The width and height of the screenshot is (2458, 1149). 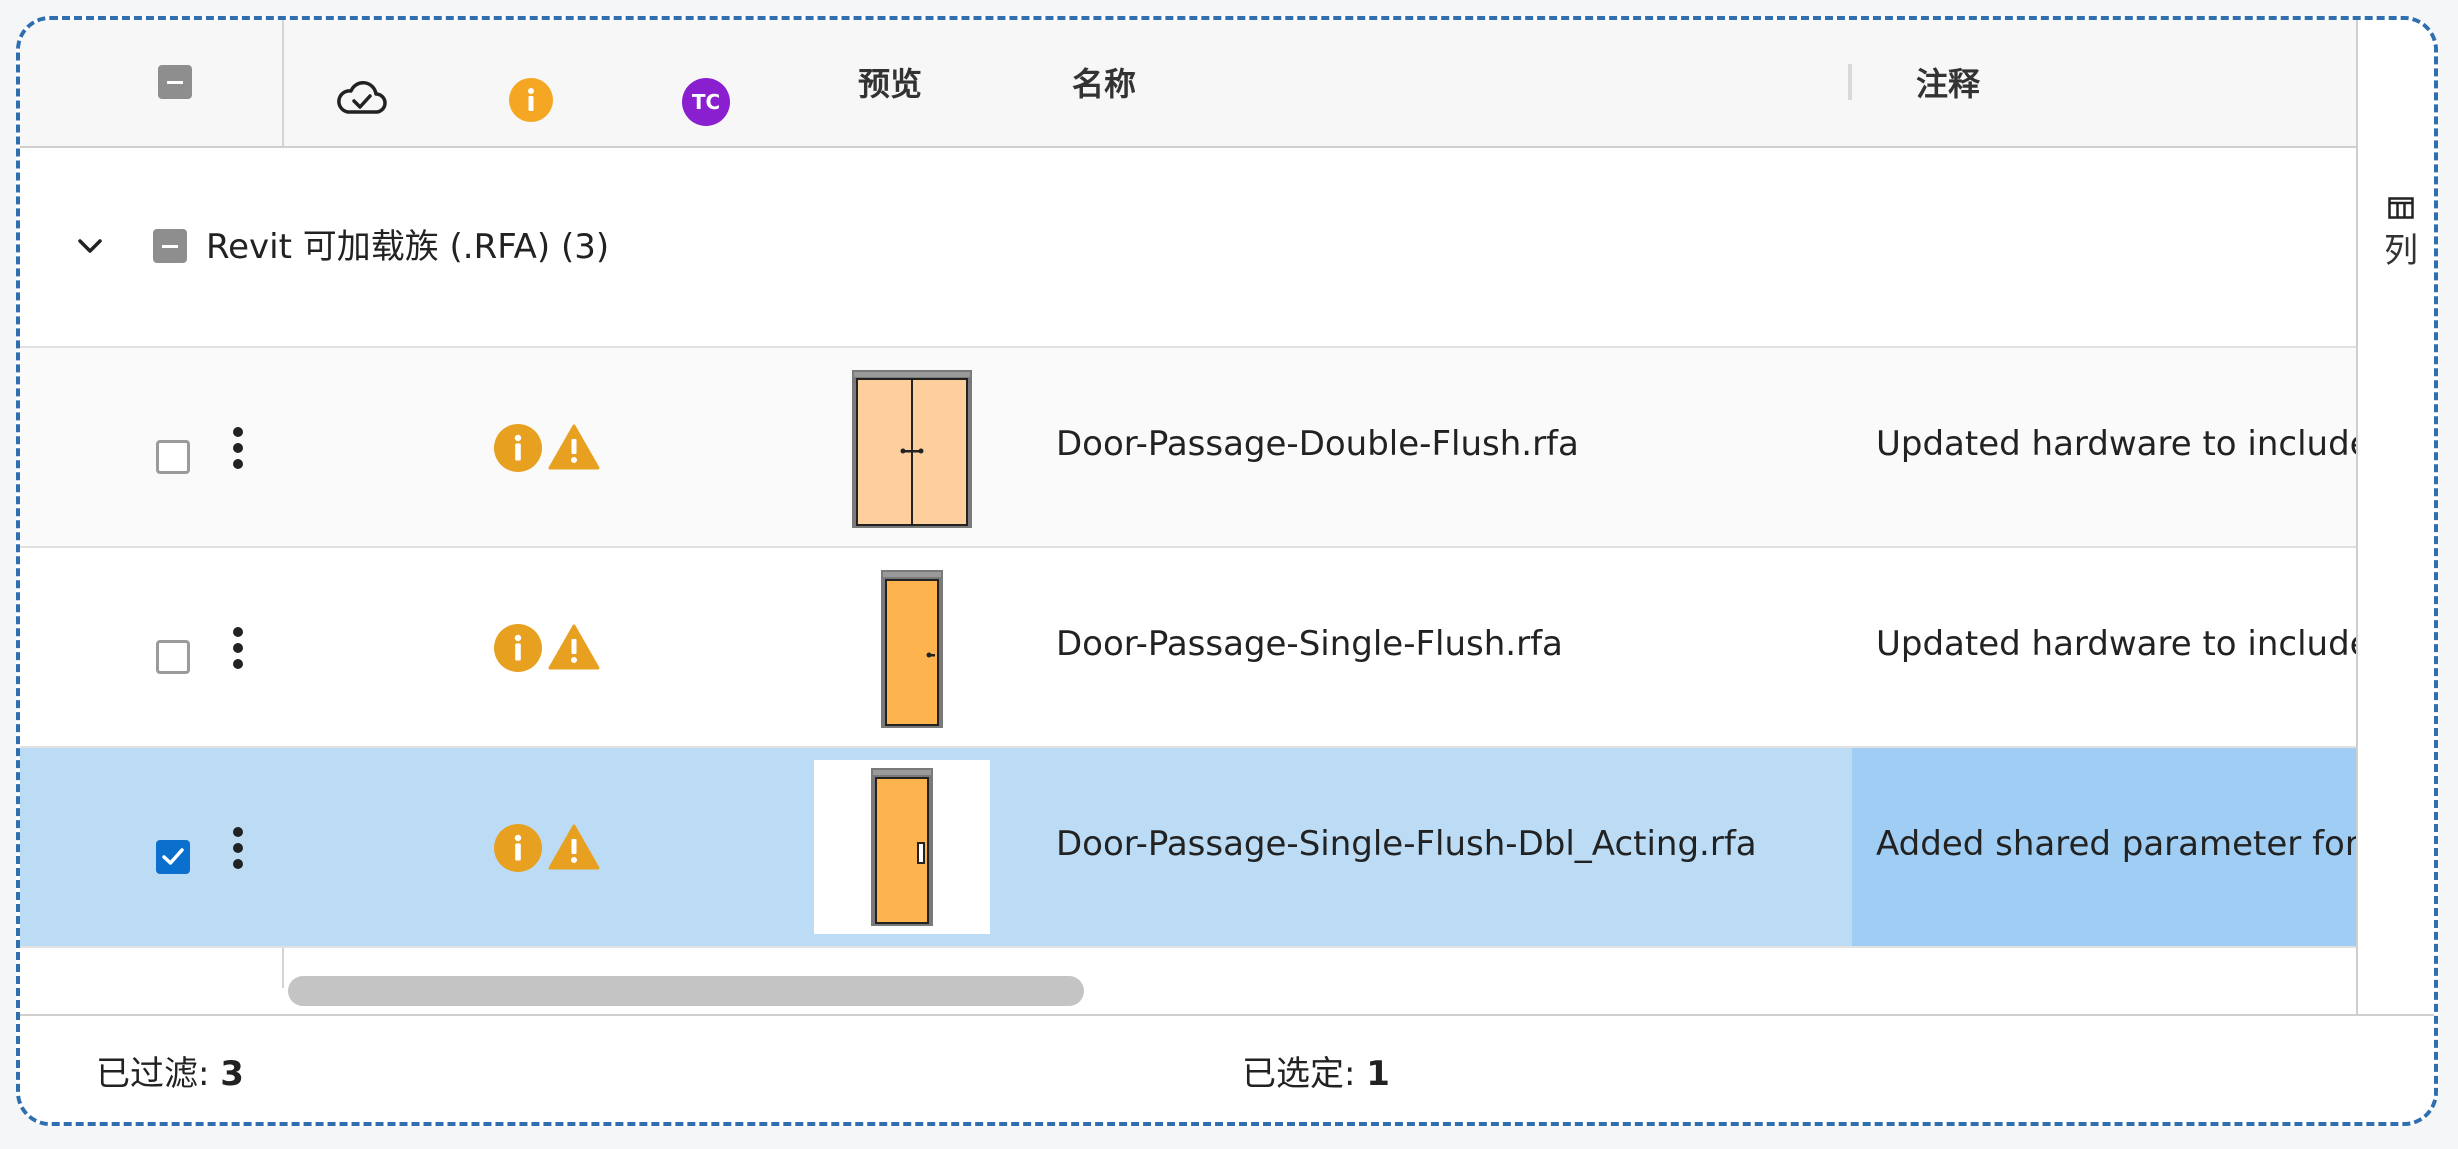 I want to click on columns-icon, so click(x=2401, y=208).